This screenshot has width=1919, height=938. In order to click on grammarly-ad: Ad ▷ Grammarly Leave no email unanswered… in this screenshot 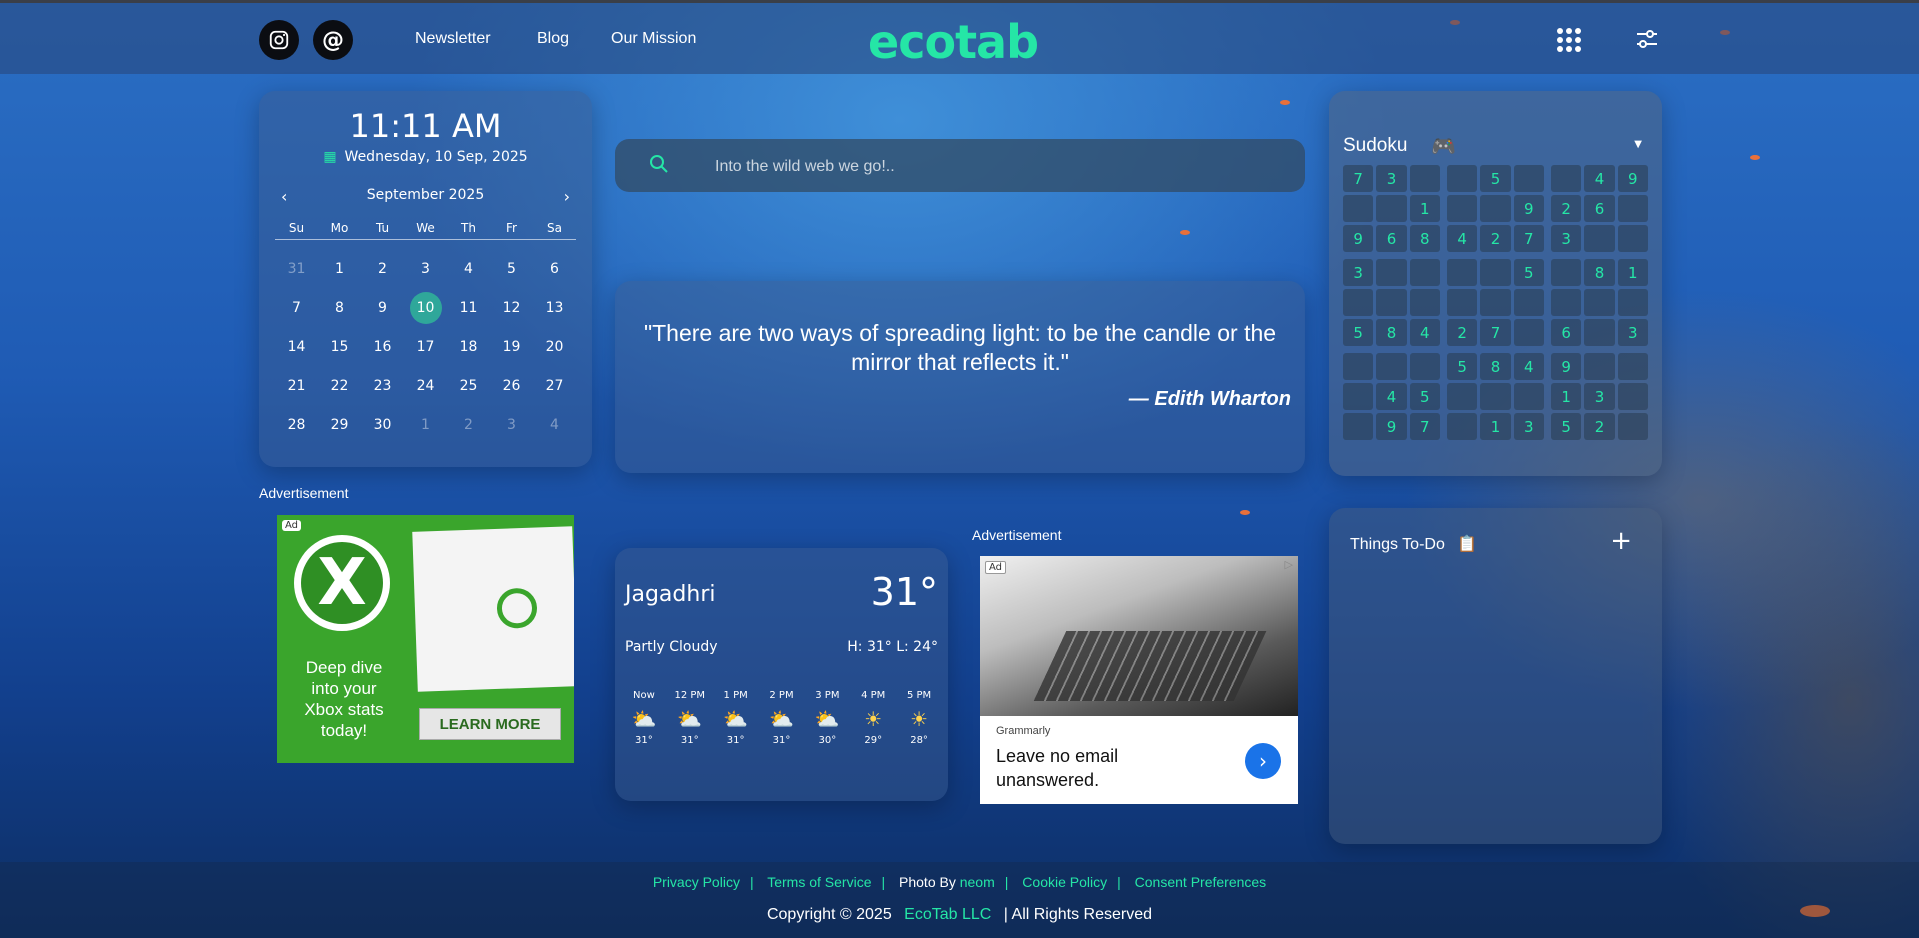, I will do `click(1139, 680)`.